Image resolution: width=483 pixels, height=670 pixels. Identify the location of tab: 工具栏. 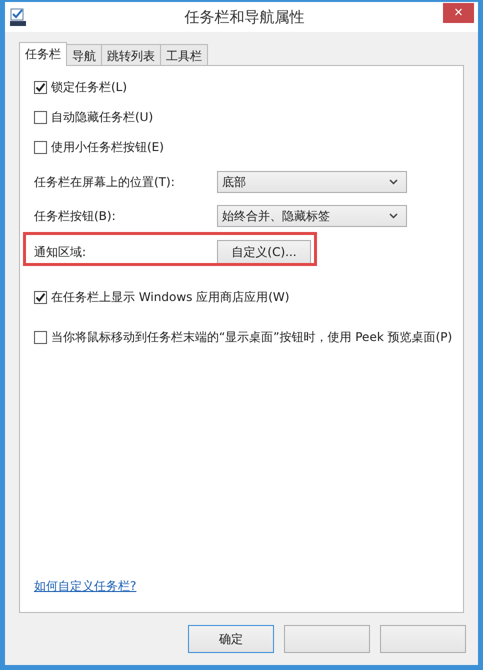
(184, 54).